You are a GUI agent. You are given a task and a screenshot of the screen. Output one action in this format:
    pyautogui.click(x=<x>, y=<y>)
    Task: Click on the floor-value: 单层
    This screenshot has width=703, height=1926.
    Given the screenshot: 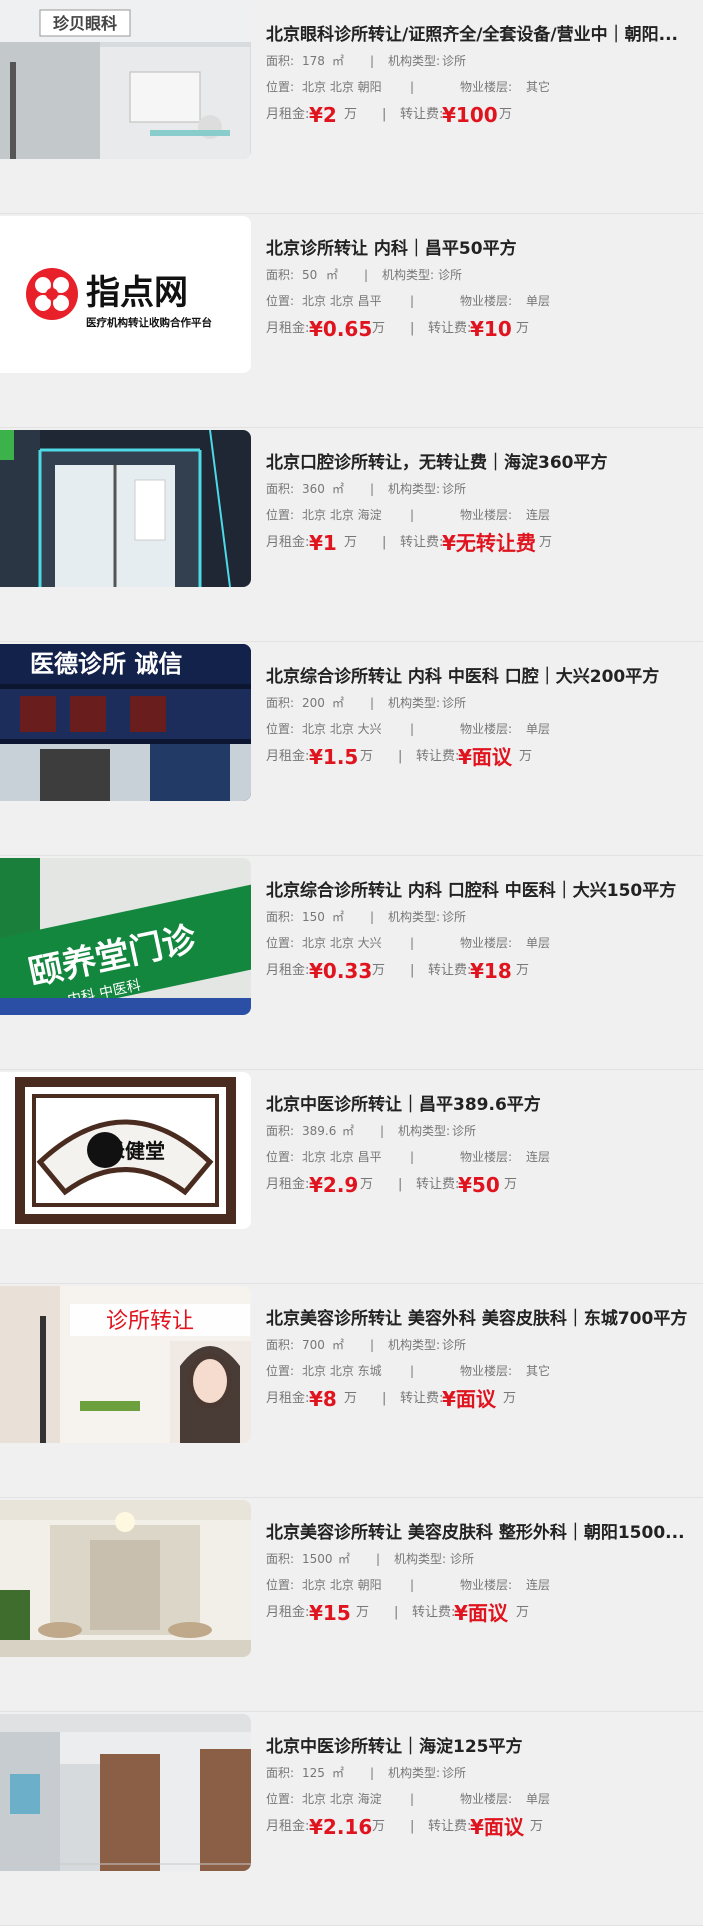 What is the action you would take?
    pyautogui.click(x=538, y=729)
    